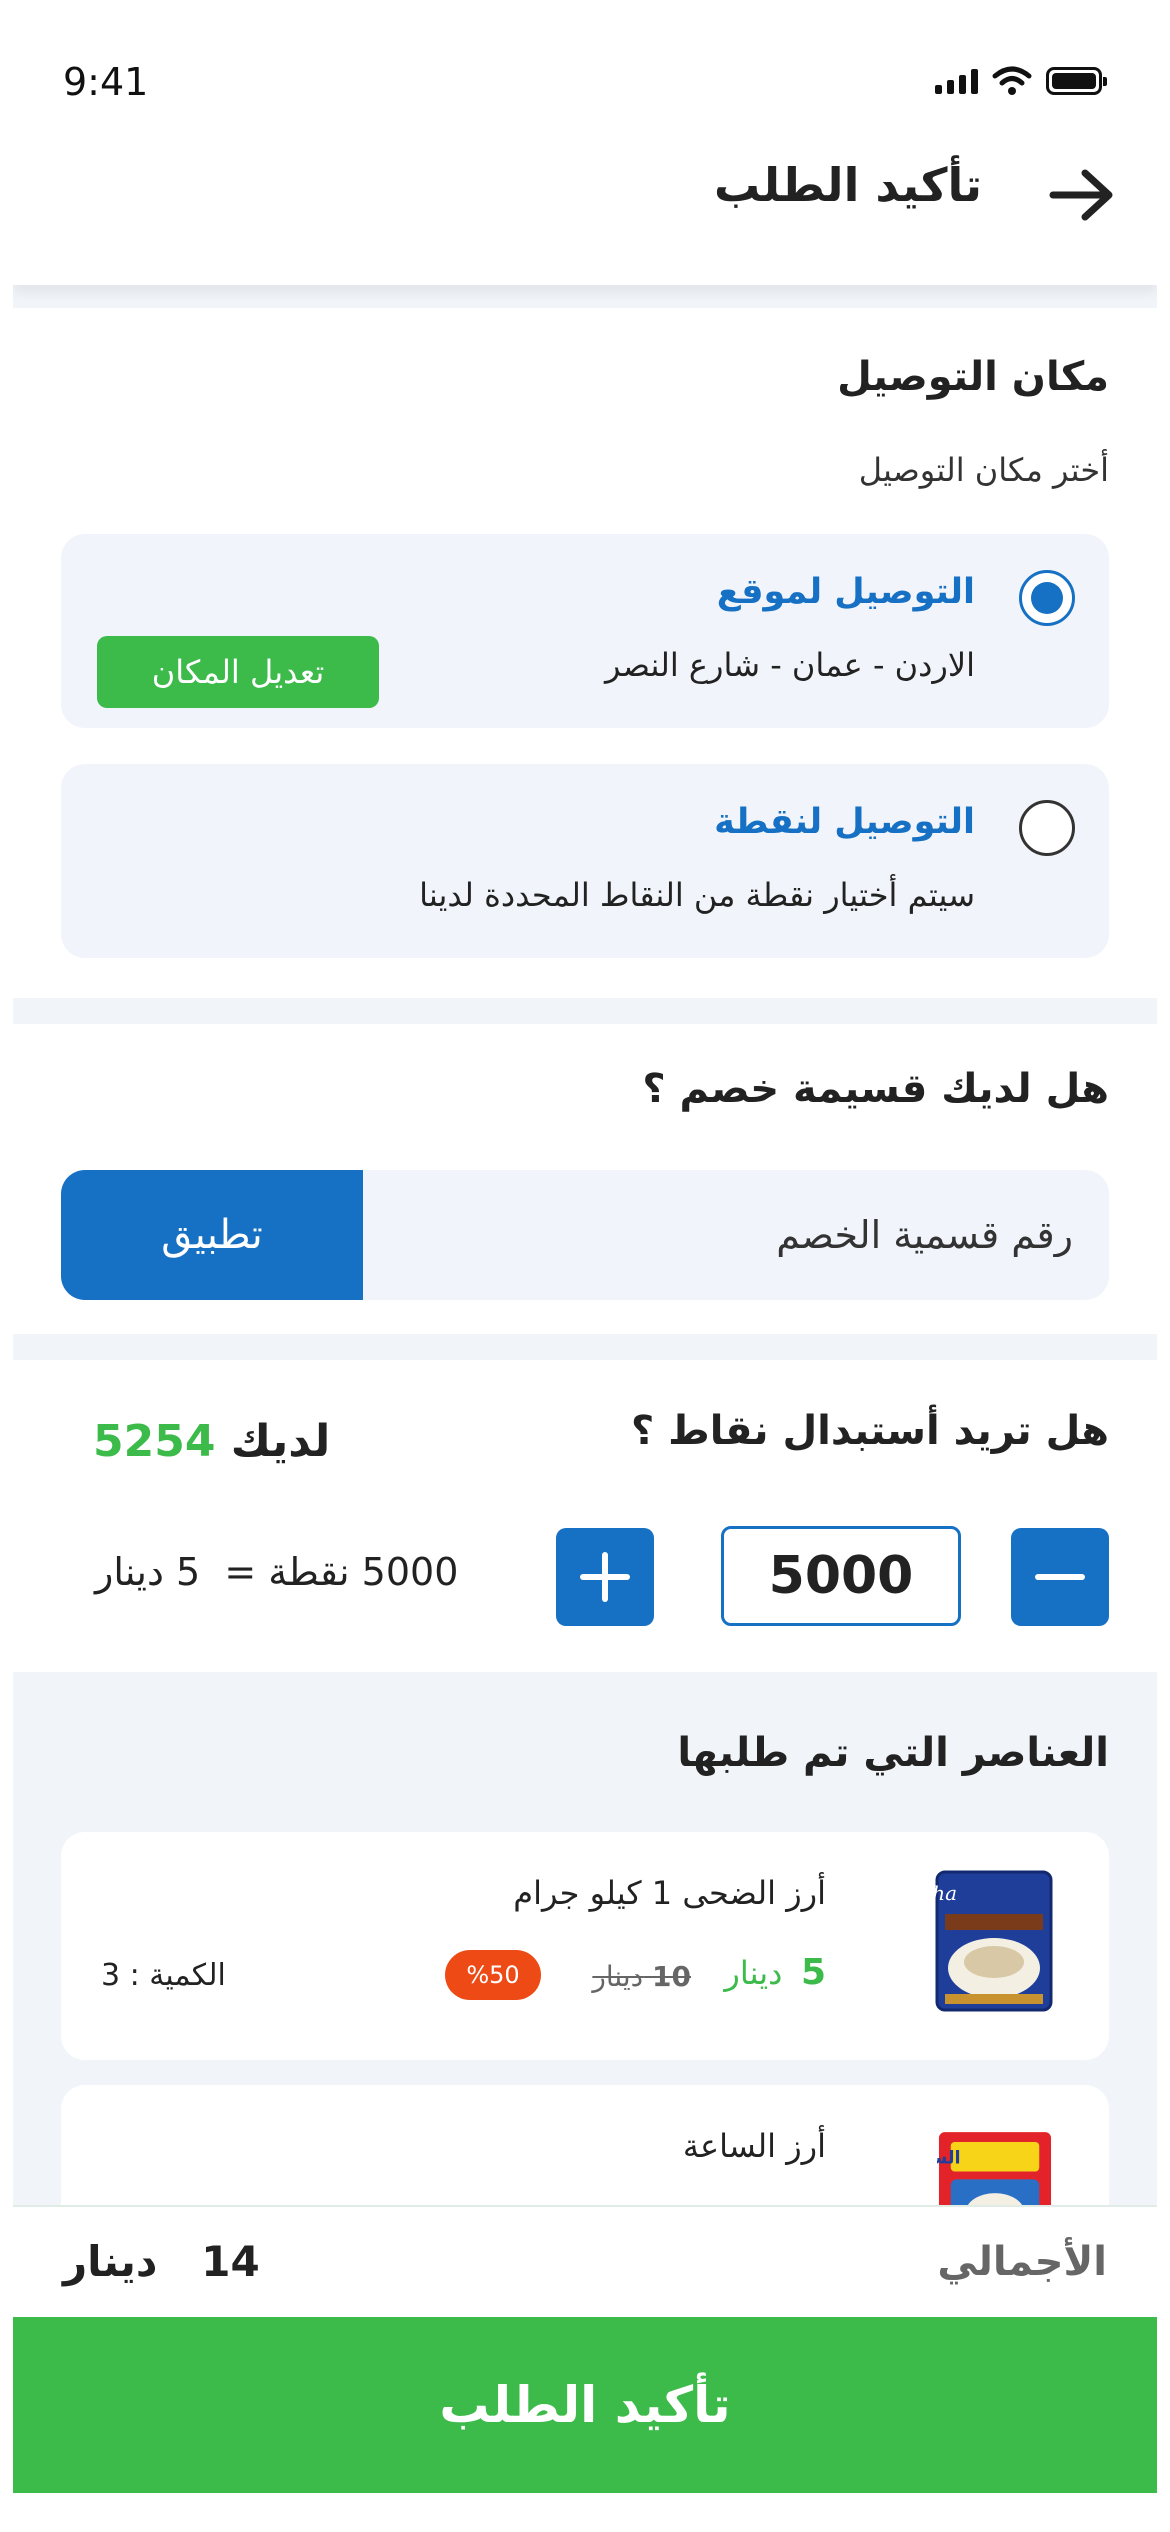 The height and width of the screenshot is (2532, 1170). Describe the element at coordinates (154, 1441) in the screenshot. I see `points-have-value: 5254` at that location.